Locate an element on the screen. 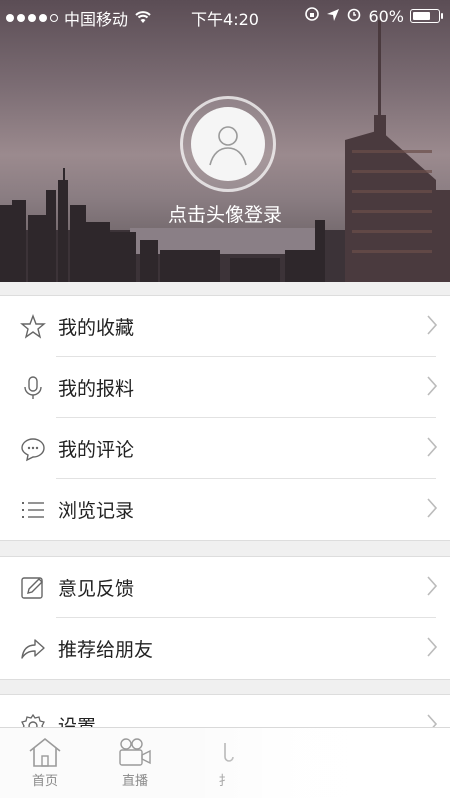 The height and width of the screenshot is (798, 450). rotation-lock-icon is located at coordinates (312, 16).